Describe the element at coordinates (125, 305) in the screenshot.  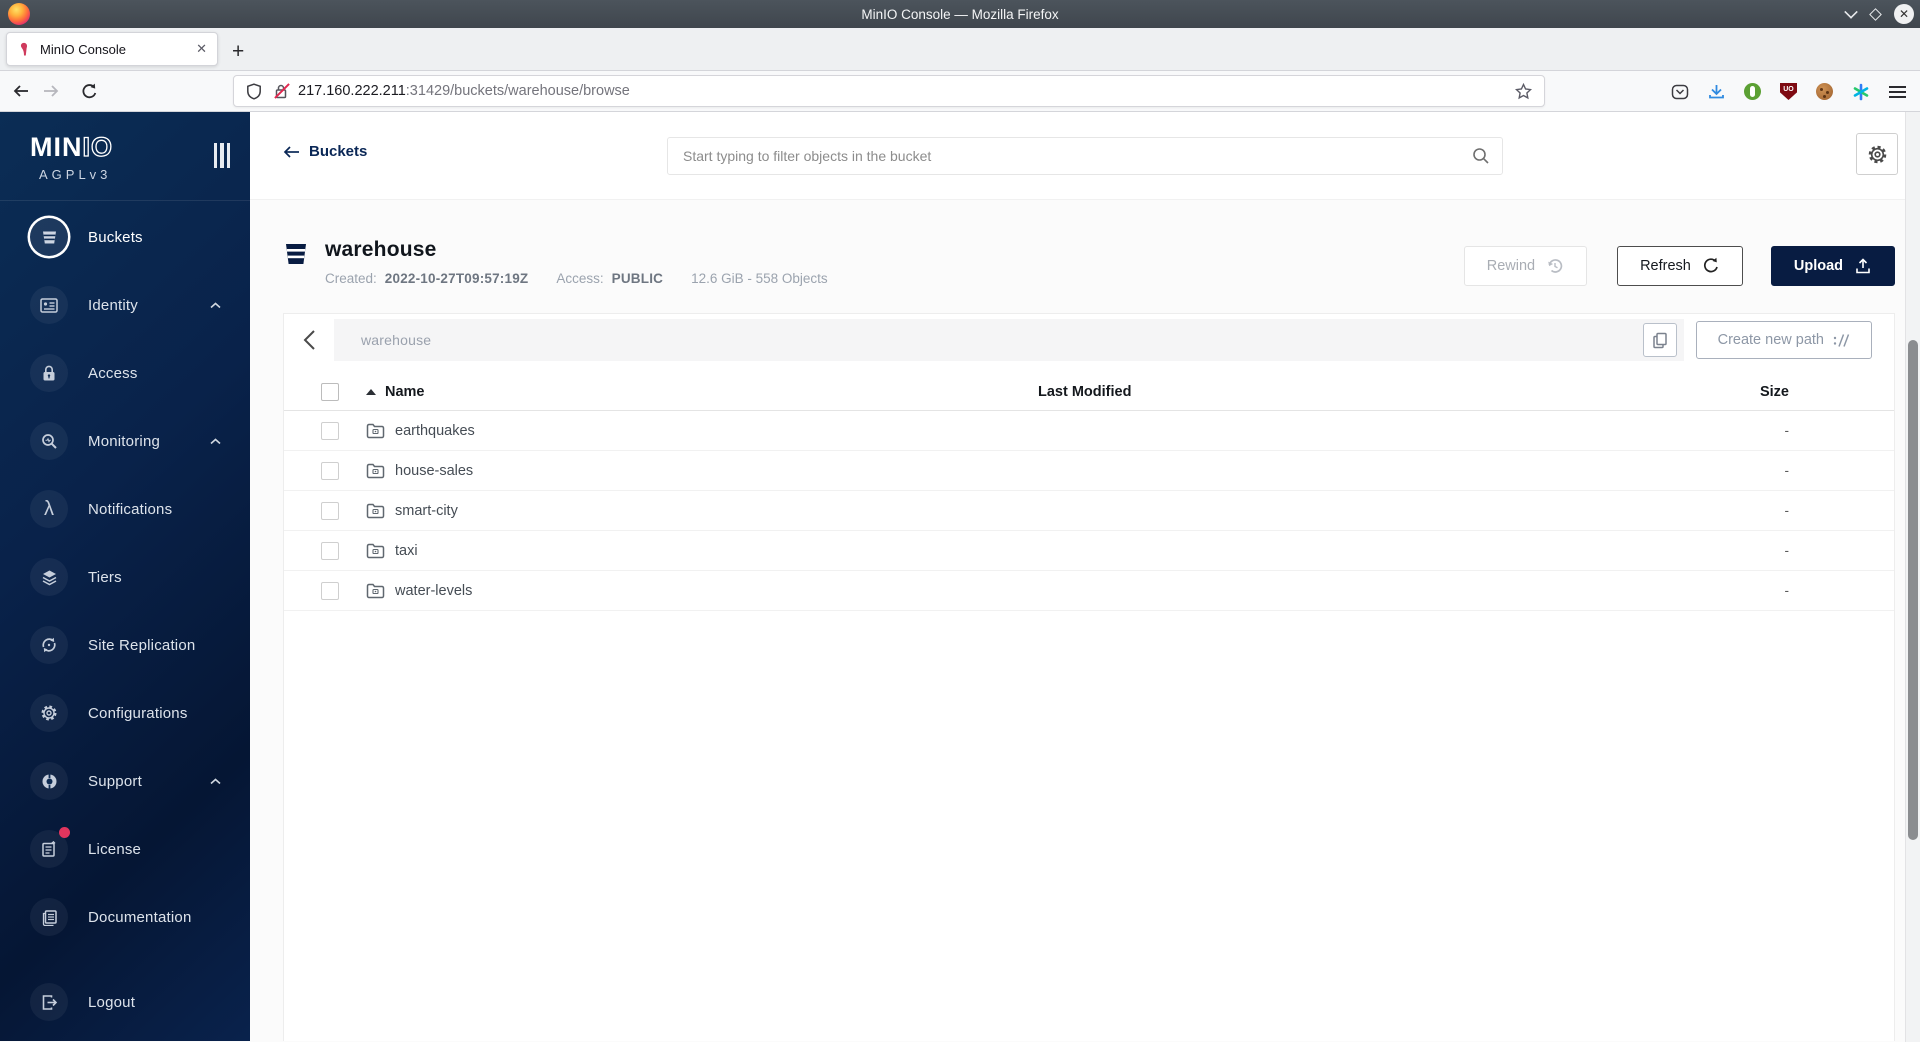
I see `sidebar-item-identity: Identity` at that location.